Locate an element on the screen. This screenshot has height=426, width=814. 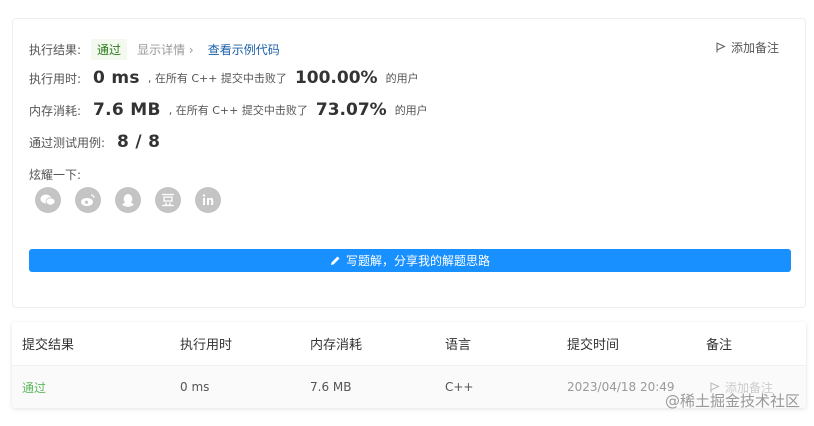
flag-icon is located at coordinates (721, 47).